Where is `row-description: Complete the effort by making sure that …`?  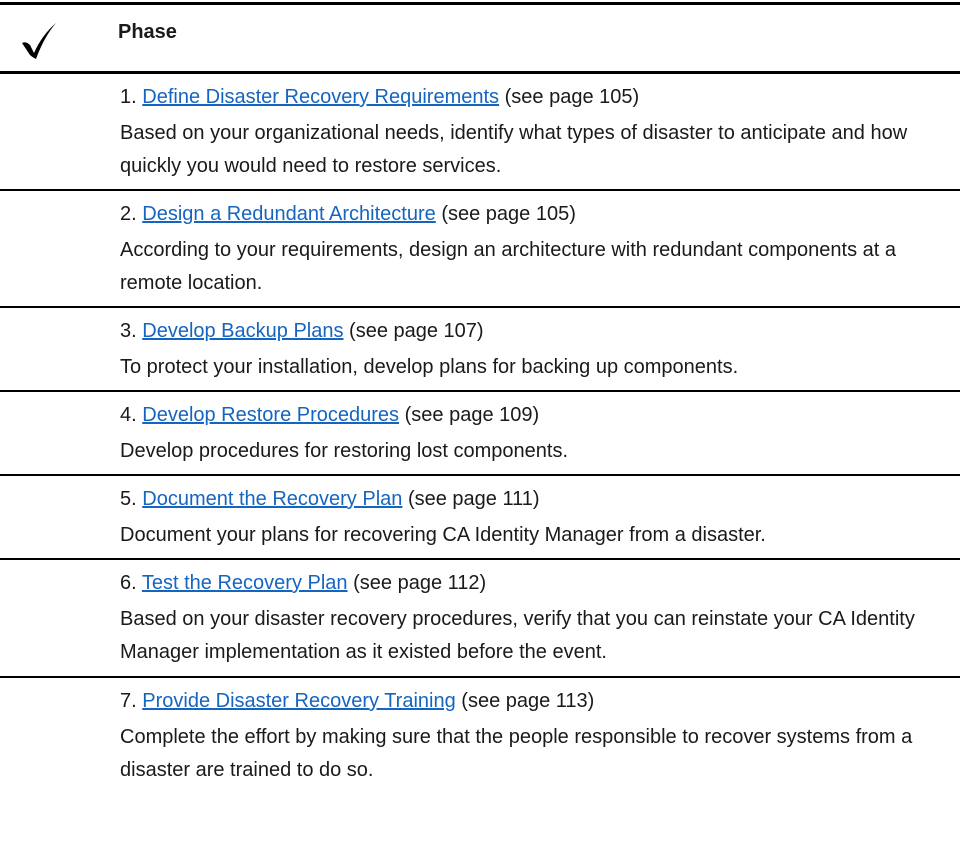
row-description: Complete the effort by making sure that … is located at coordinates (516, 753).